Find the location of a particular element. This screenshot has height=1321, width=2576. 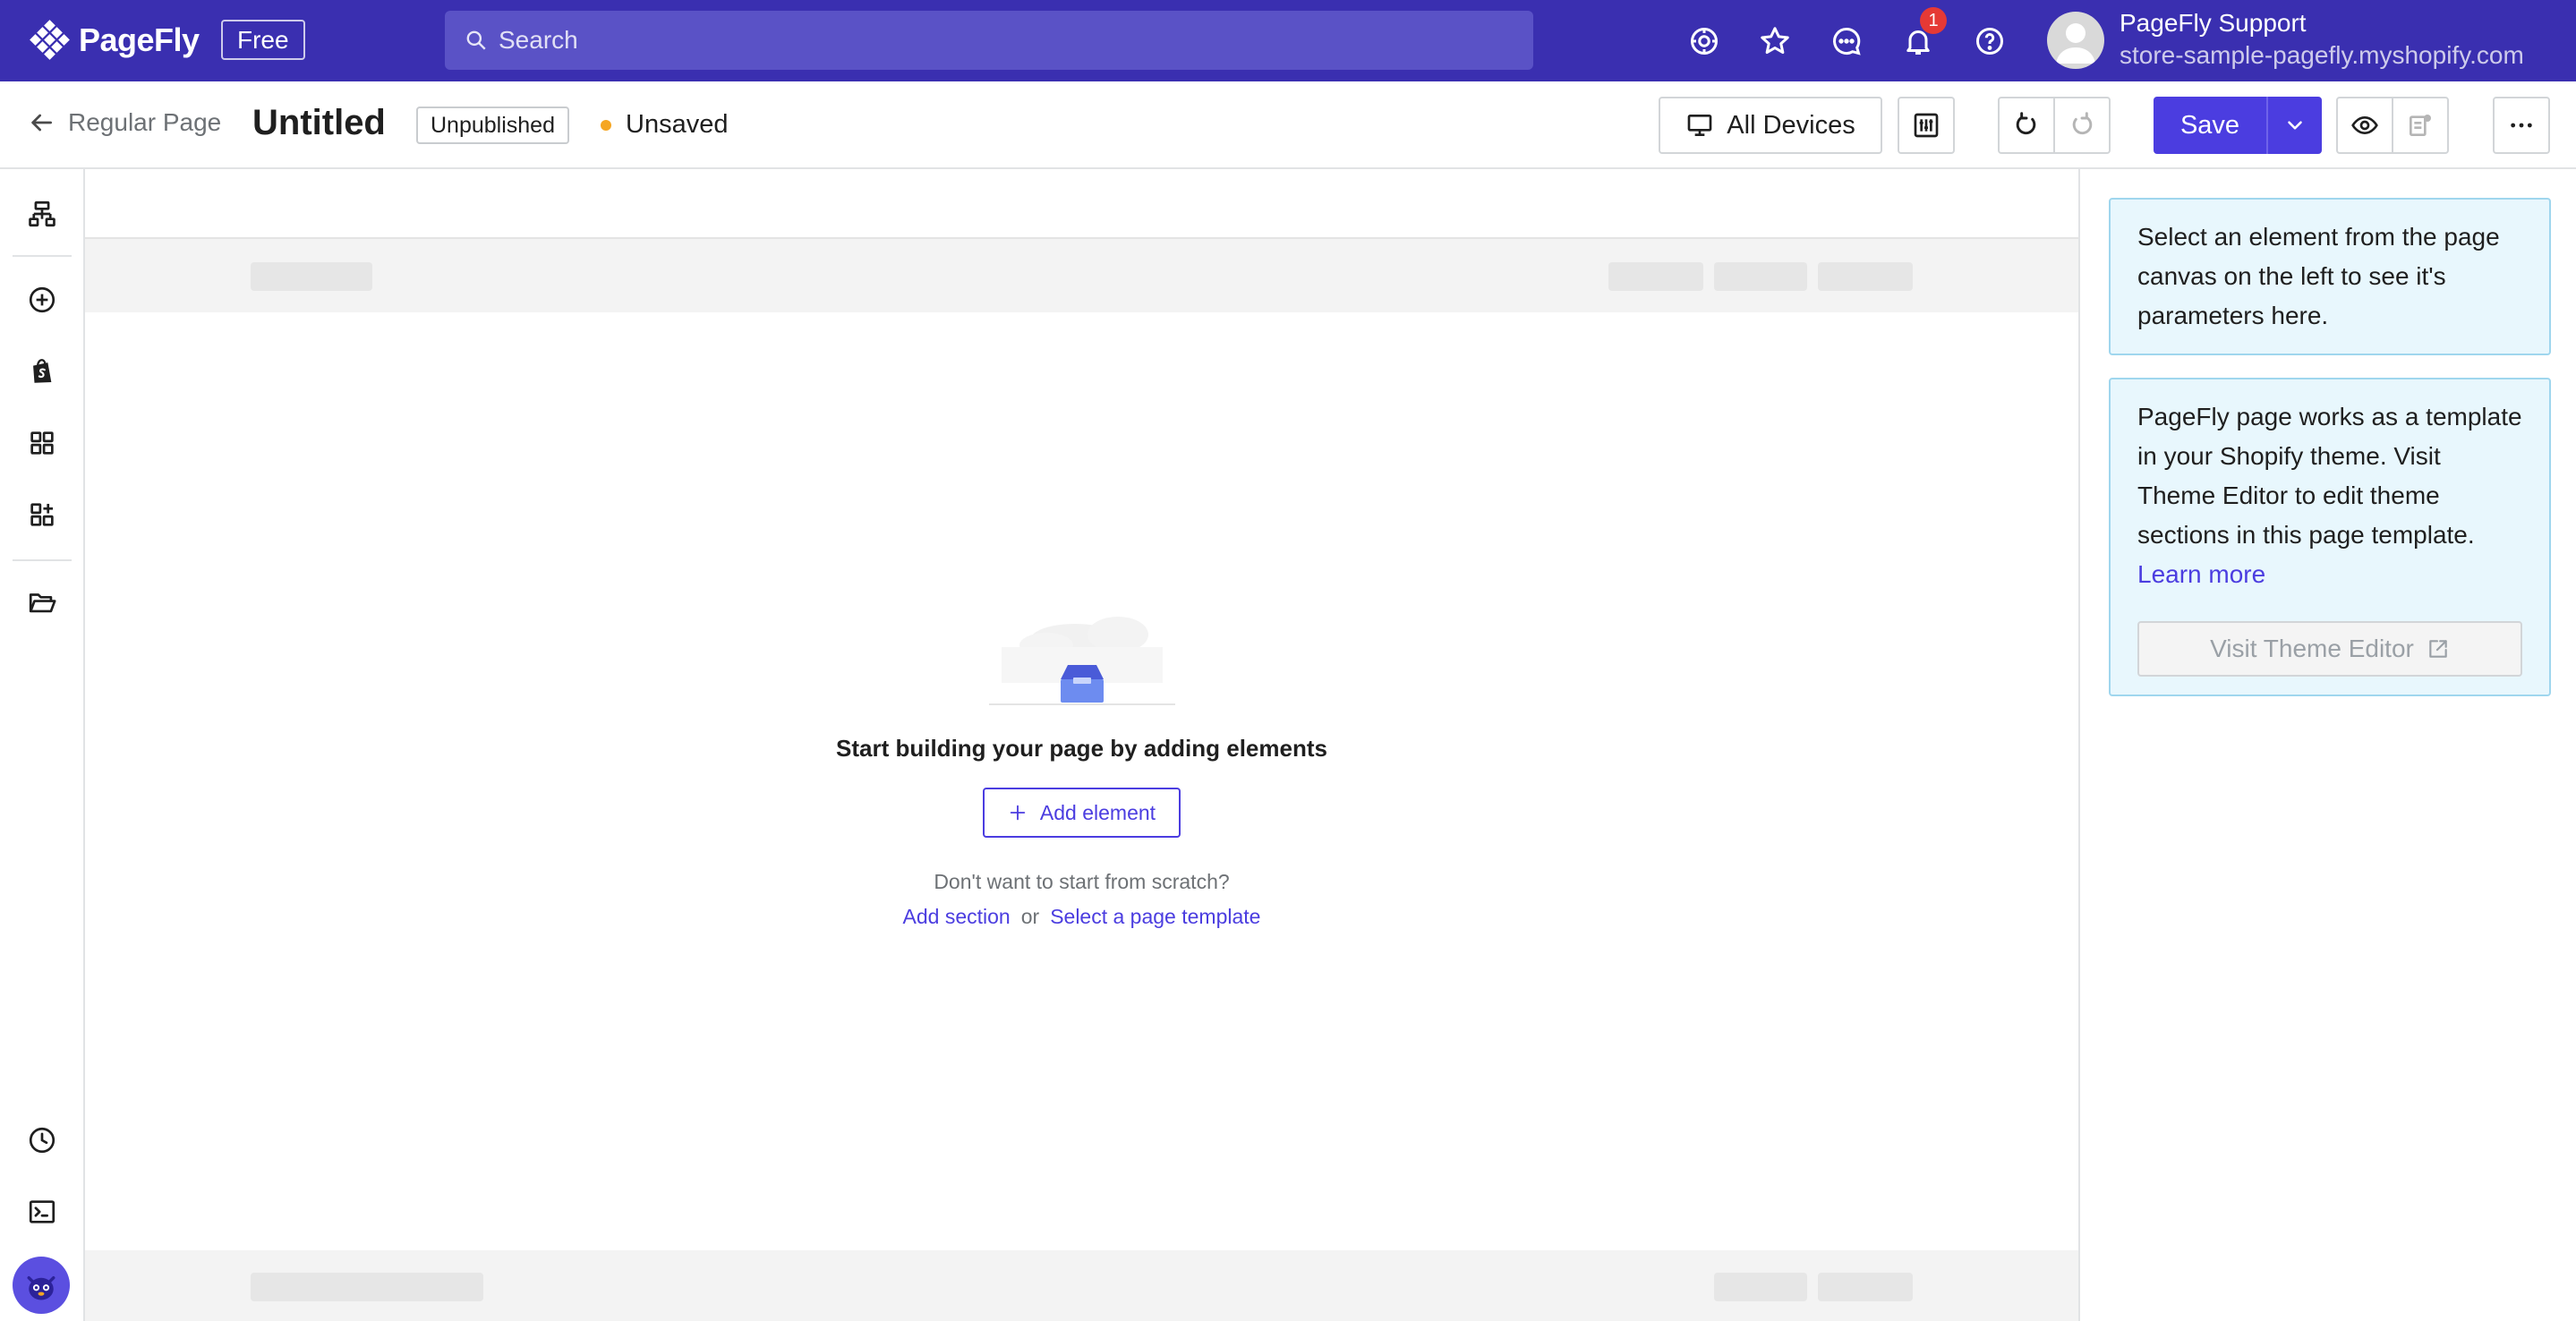

alternative-links: Add section or Select a page template is located at coordinates (1081, 917).